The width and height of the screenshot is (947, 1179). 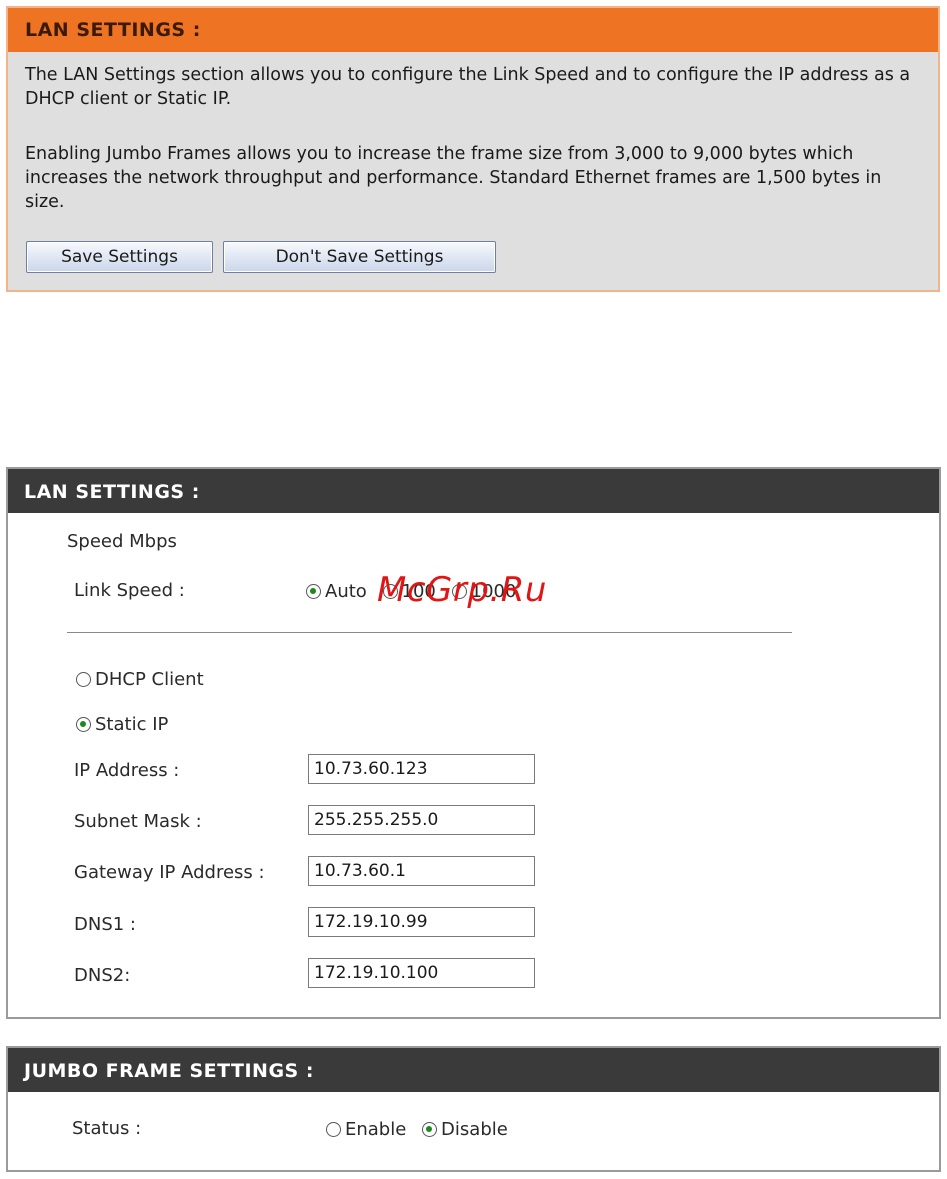 What do you see at coordinates (127, 770) in the screenshot?
I see `ip-address-label: IP Address :` at bounding box center [127, 770].